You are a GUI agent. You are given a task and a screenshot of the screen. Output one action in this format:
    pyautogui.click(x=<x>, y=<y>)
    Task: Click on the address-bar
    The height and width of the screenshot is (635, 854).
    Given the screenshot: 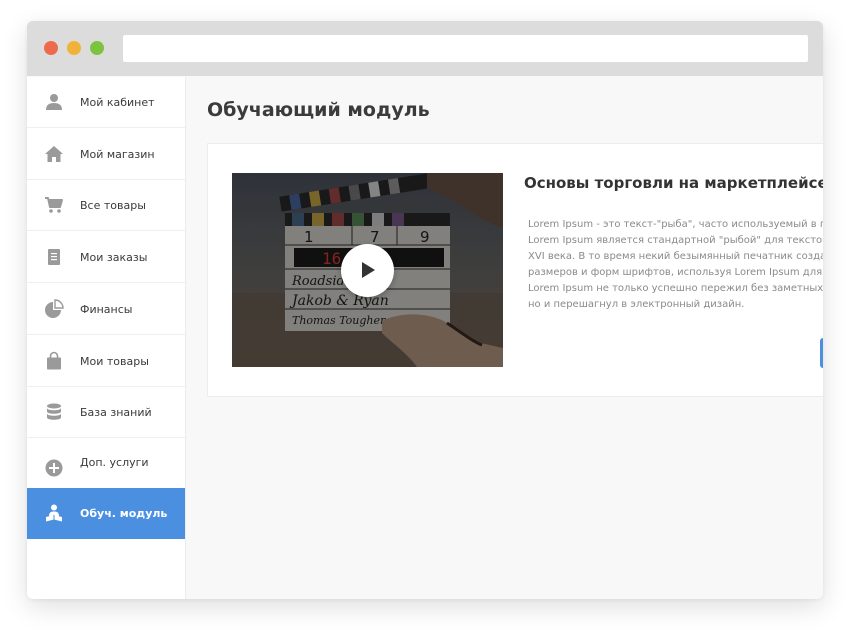 What is the action you would take?
    pyautogui.click(x=465, y=48)
    